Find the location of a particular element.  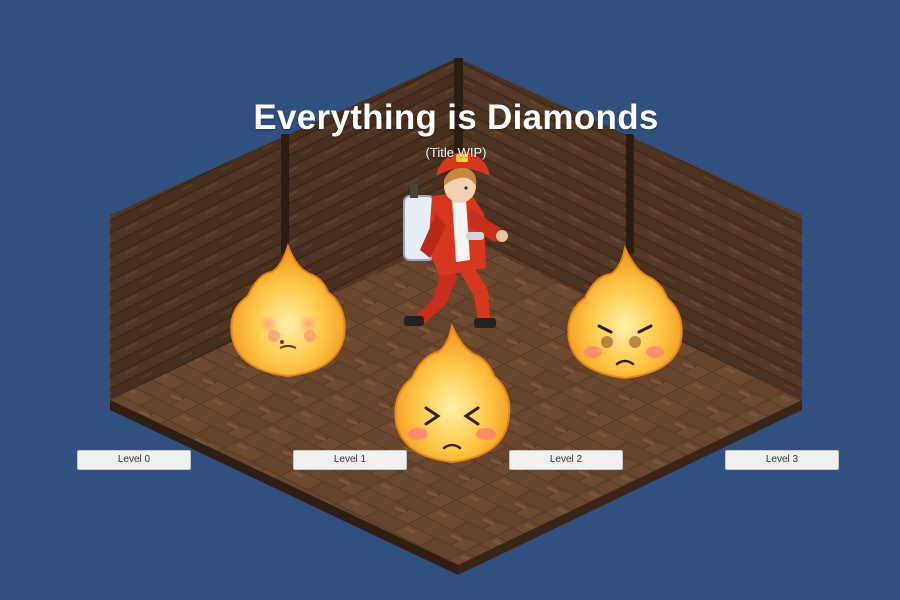

level-0-button: Level 0 is located at coordinates (134, 460).